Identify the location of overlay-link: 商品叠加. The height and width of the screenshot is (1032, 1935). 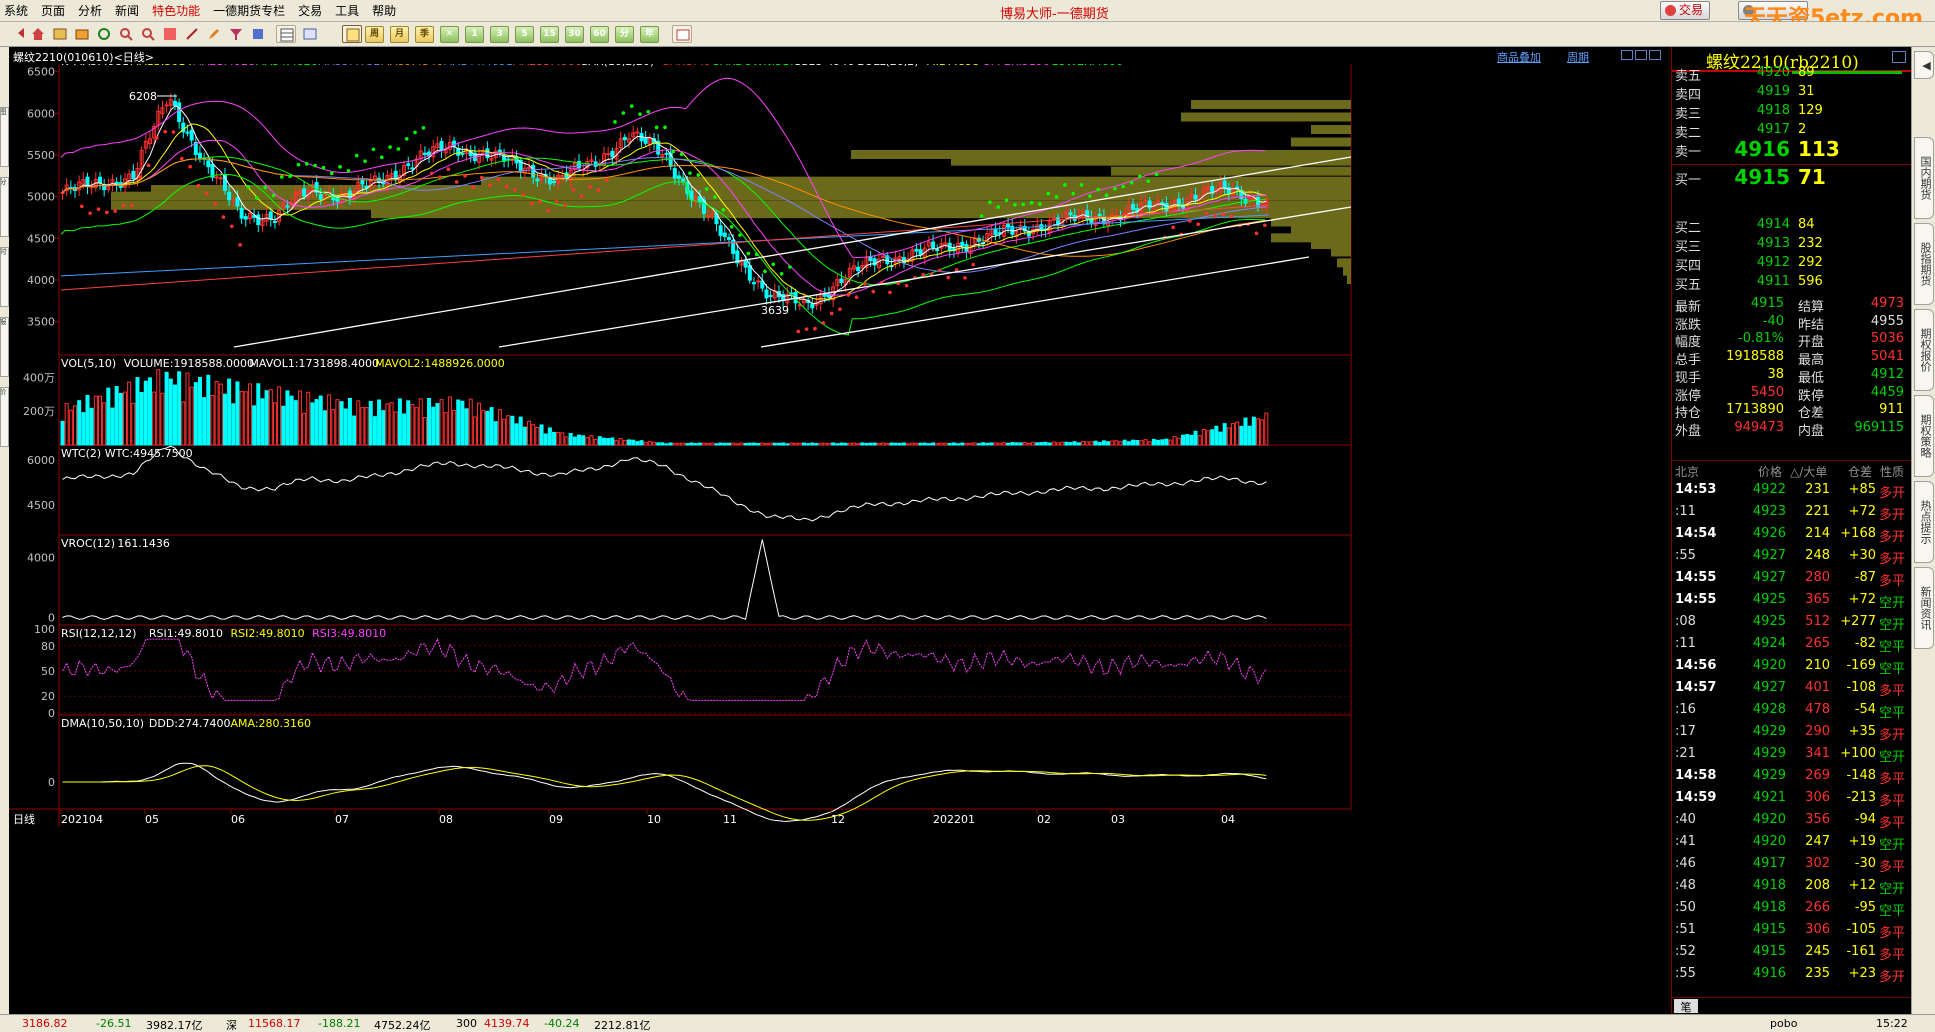
(1519, 57).